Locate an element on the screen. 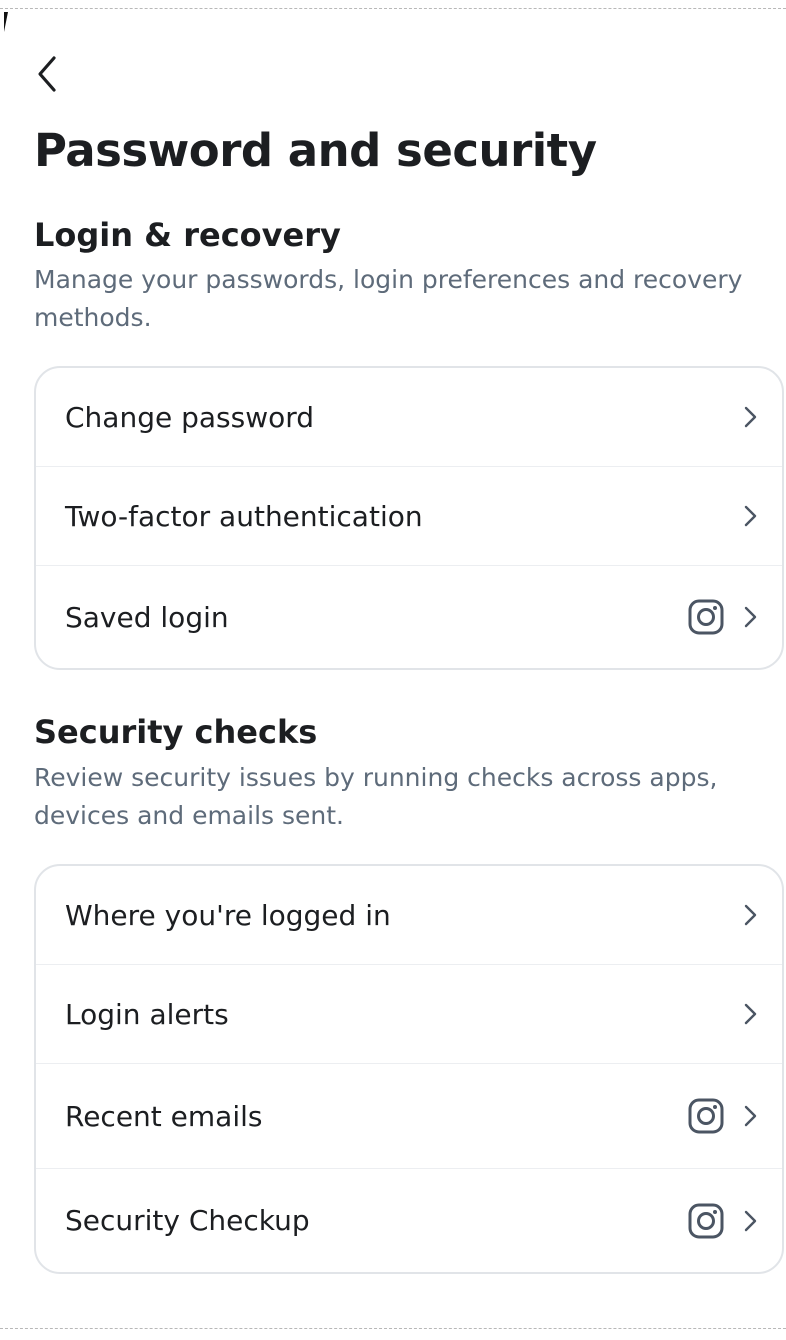 Image resolution: width=786 pixels, height=1340 pixels. row-label: Recent emails is located at coordinates (164, 1116).